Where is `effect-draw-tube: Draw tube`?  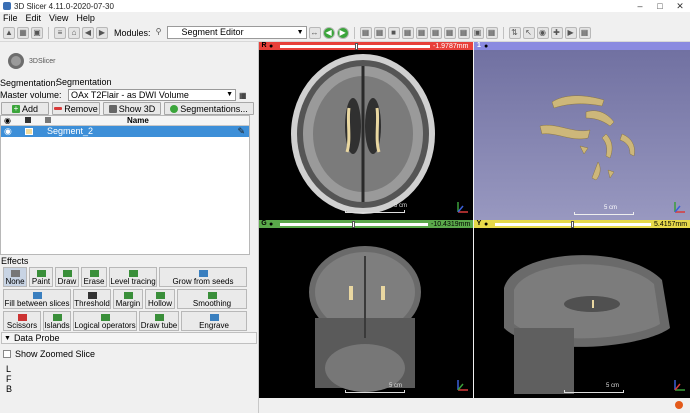 effect-draw-tube: Draw tube is located at coordinates (159, 321).